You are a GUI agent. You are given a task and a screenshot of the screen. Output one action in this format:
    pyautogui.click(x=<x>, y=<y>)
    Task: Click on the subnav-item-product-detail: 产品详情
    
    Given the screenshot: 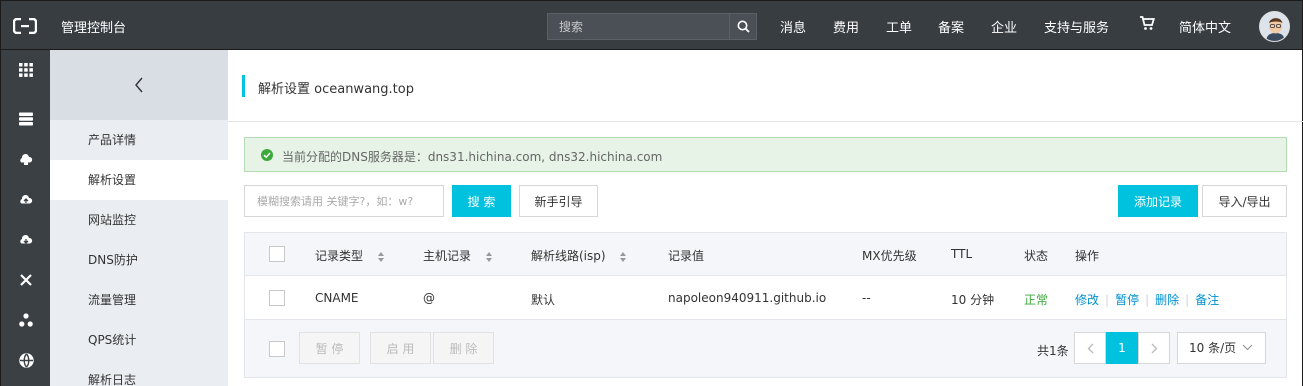 What is the action you would take?
    pyautogui.click(x=139, y=140)
    